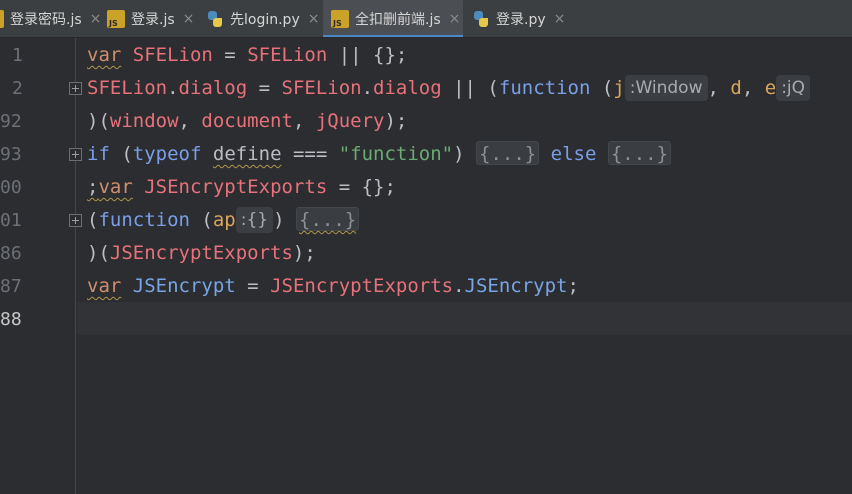 This screenshot has width=852, height=494. I want to click on line-number: 2, so click(17, 88).